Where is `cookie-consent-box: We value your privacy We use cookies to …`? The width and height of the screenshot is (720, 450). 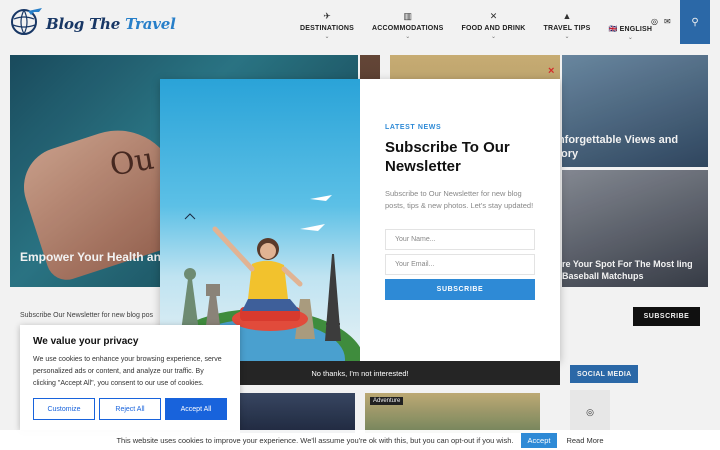 cookie-consent-box: We value your privacy We use cookies to … is located at coordinates (130, 377).